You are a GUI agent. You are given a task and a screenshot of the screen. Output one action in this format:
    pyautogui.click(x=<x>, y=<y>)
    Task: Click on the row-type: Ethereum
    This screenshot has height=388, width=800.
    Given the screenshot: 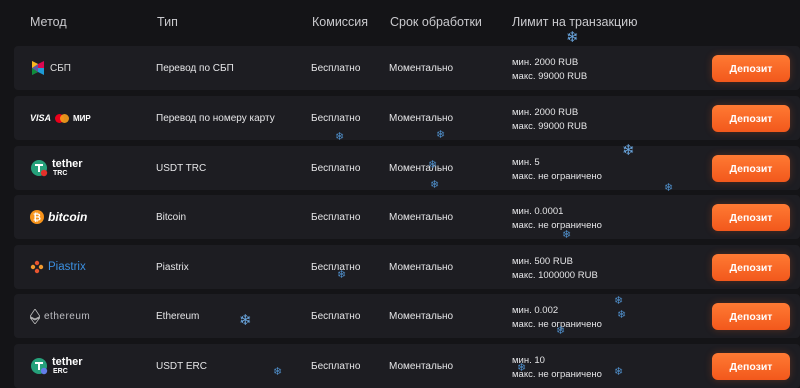 What is the action you would take?
    pyautogui.click(x=178, y=316)
    